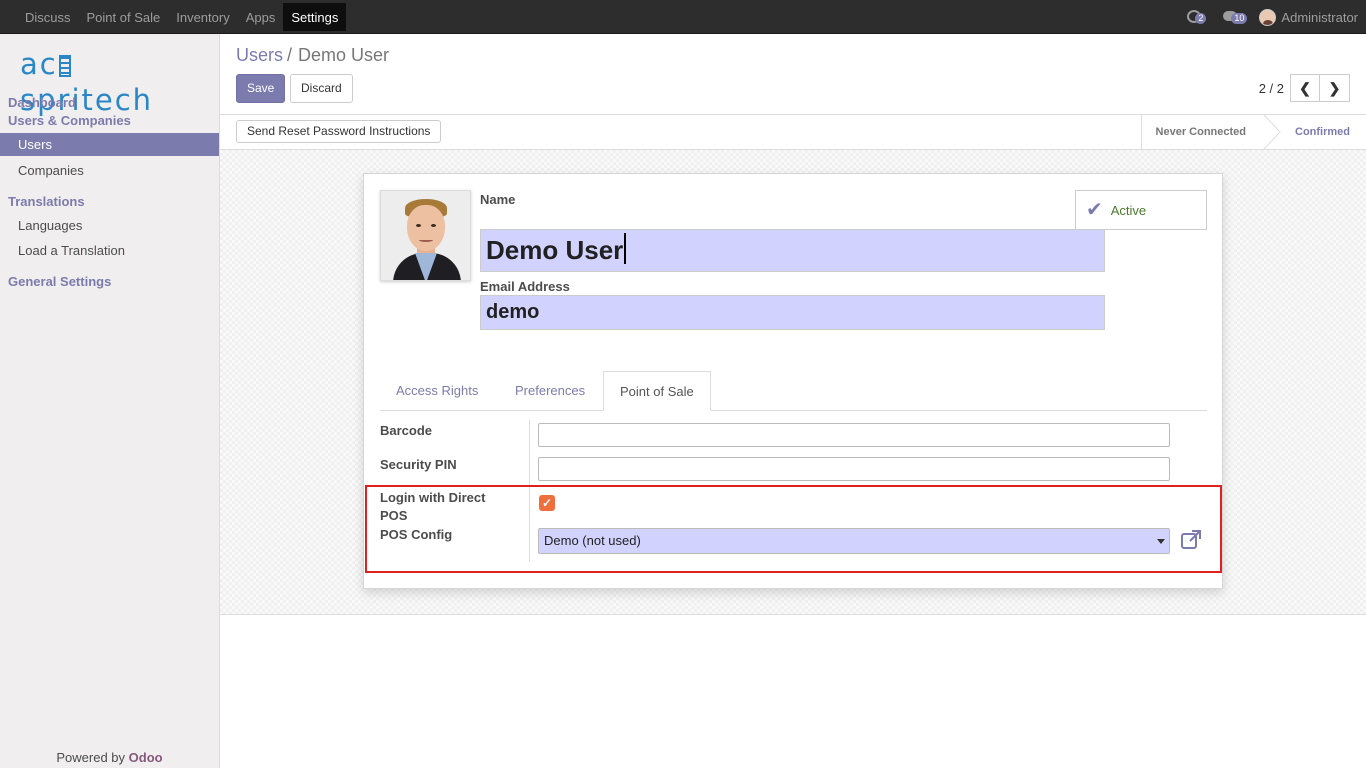 Image resolution: width=1366 pixels, height=768 pixels. Describe the element at coordinates (525, 286) in the screenshot. I see `email-label: Email Address` at that location.